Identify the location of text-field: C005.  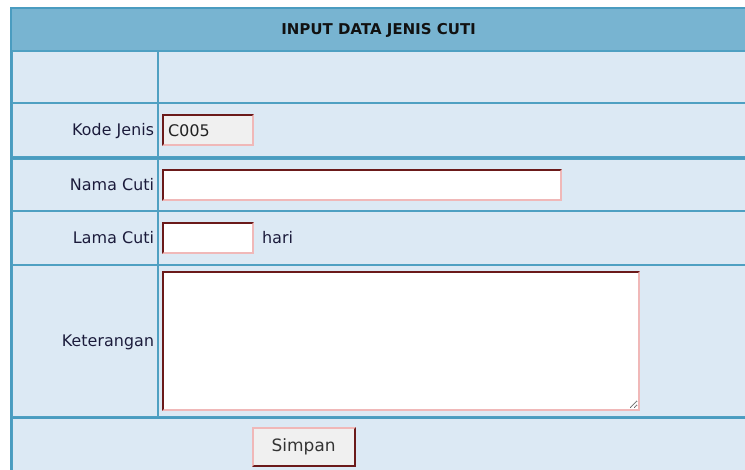
(208, 130).